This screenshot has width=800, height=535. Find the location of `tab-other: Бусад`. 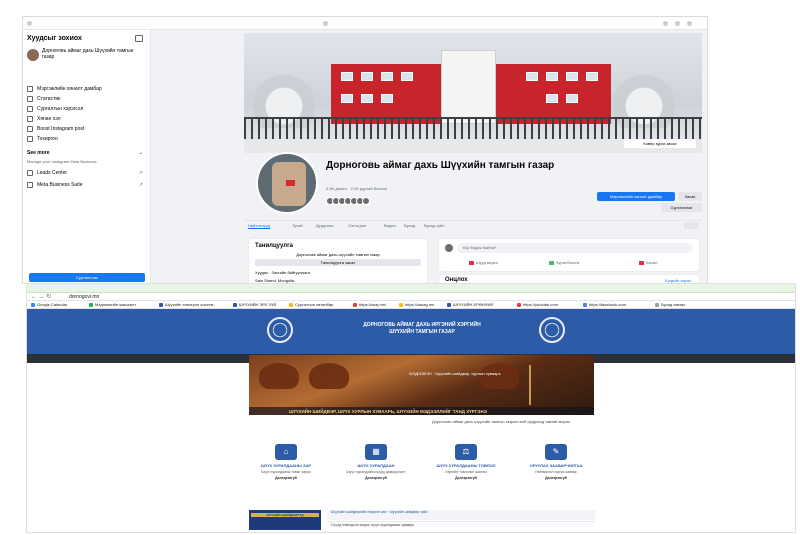

tab-other: Бусад is located at coordinates (409, 225).